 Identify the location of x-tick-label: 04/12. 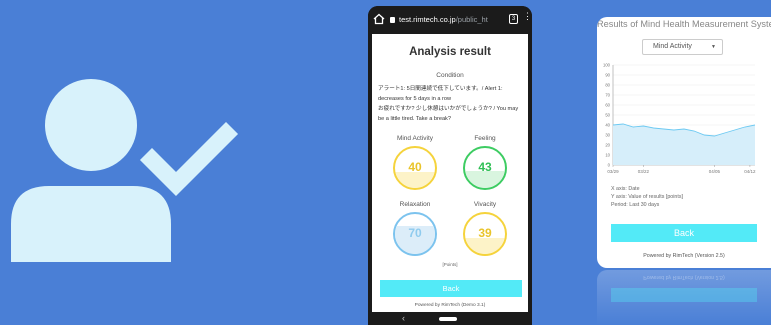
(750, 171).